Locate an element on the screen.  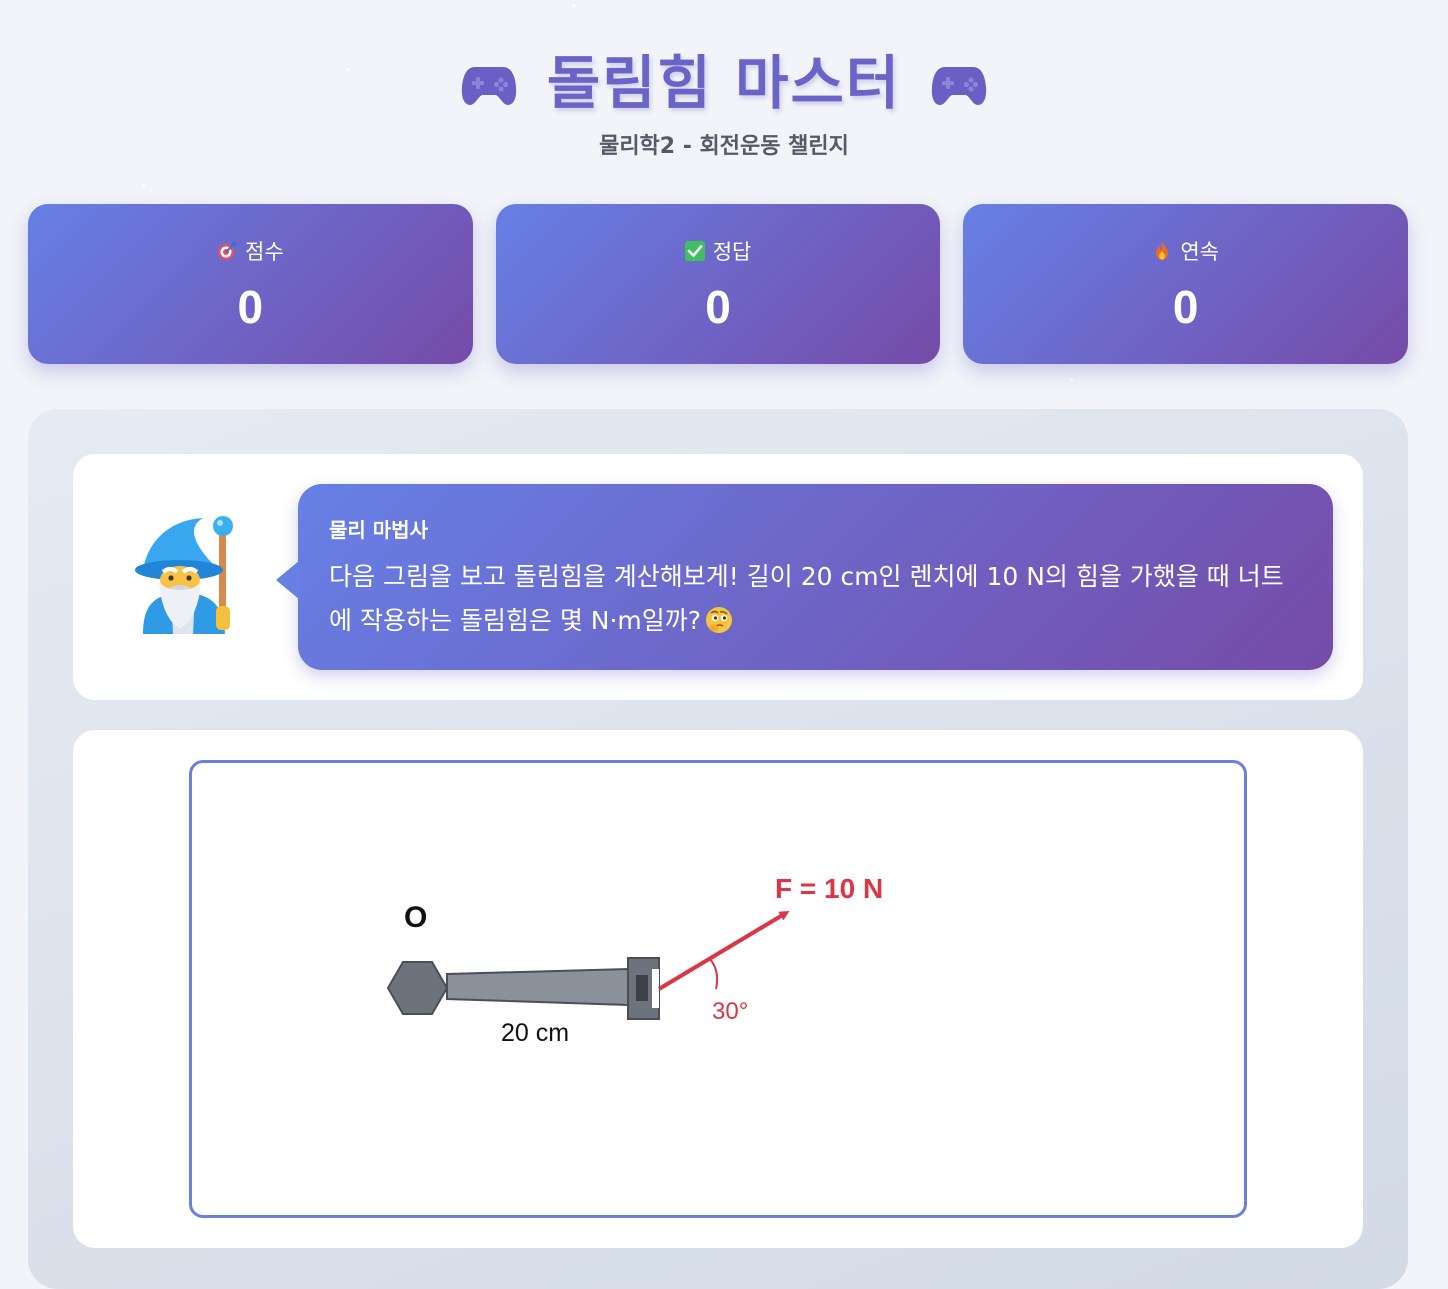
stat-card-score: 점수 0 is located at coordinates (250, 284).